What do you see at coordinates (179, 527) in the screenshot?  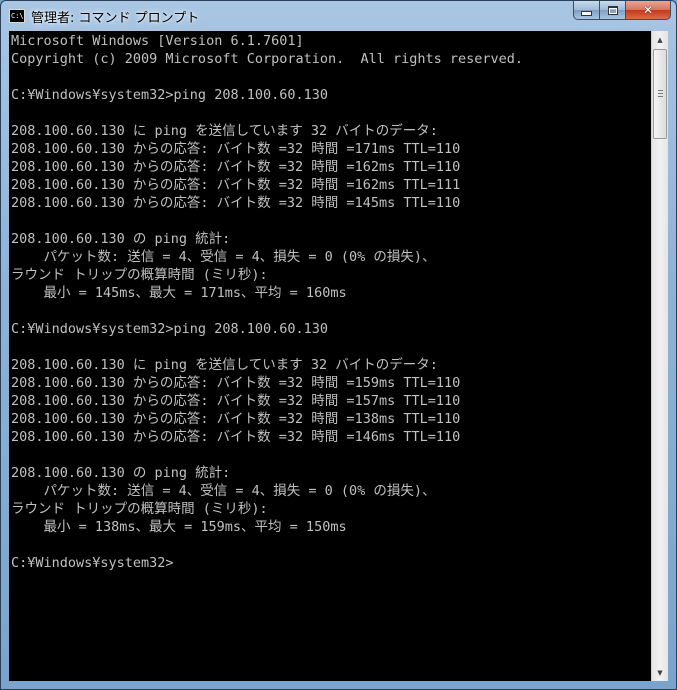 I see `console-line: 最小 = 138ms、最大 = 159ms、平均 = 150ms` at bounding box center [179, 527].